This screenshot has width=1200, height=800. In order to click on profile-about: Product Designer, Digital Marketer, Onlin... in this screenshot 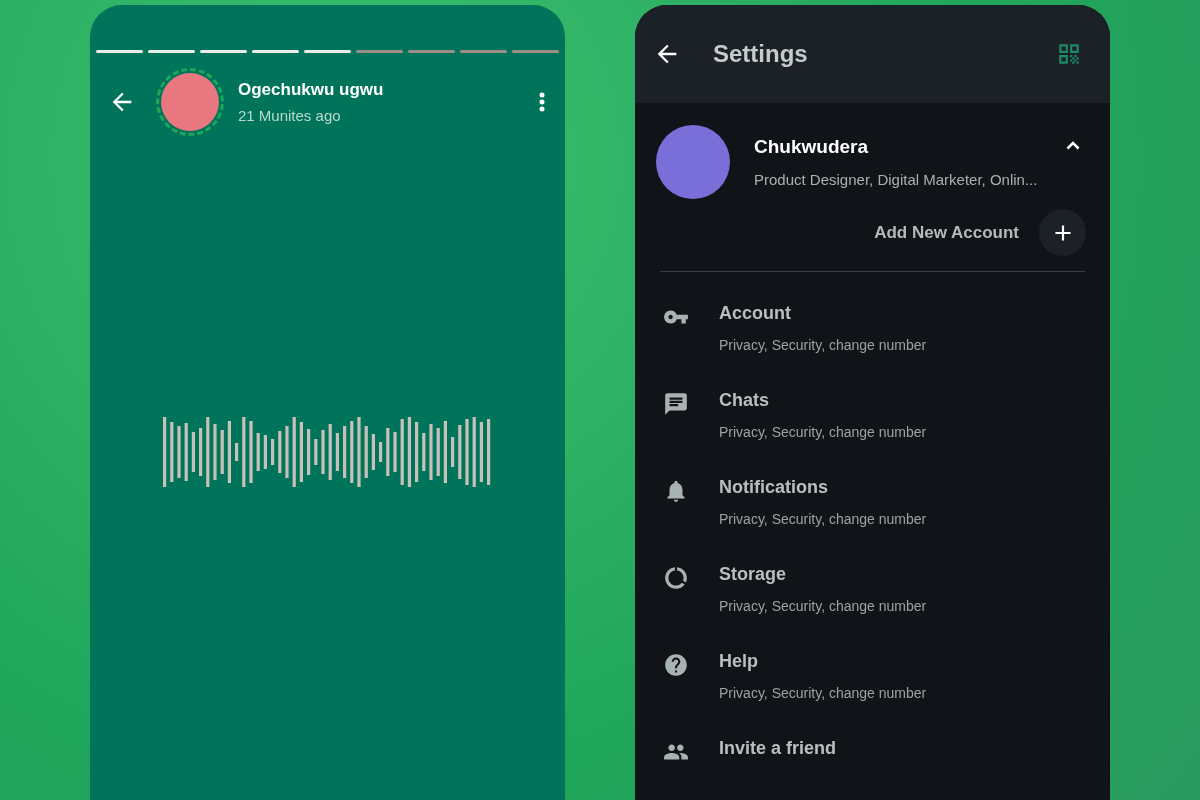, I will do `click(896, 180)`.